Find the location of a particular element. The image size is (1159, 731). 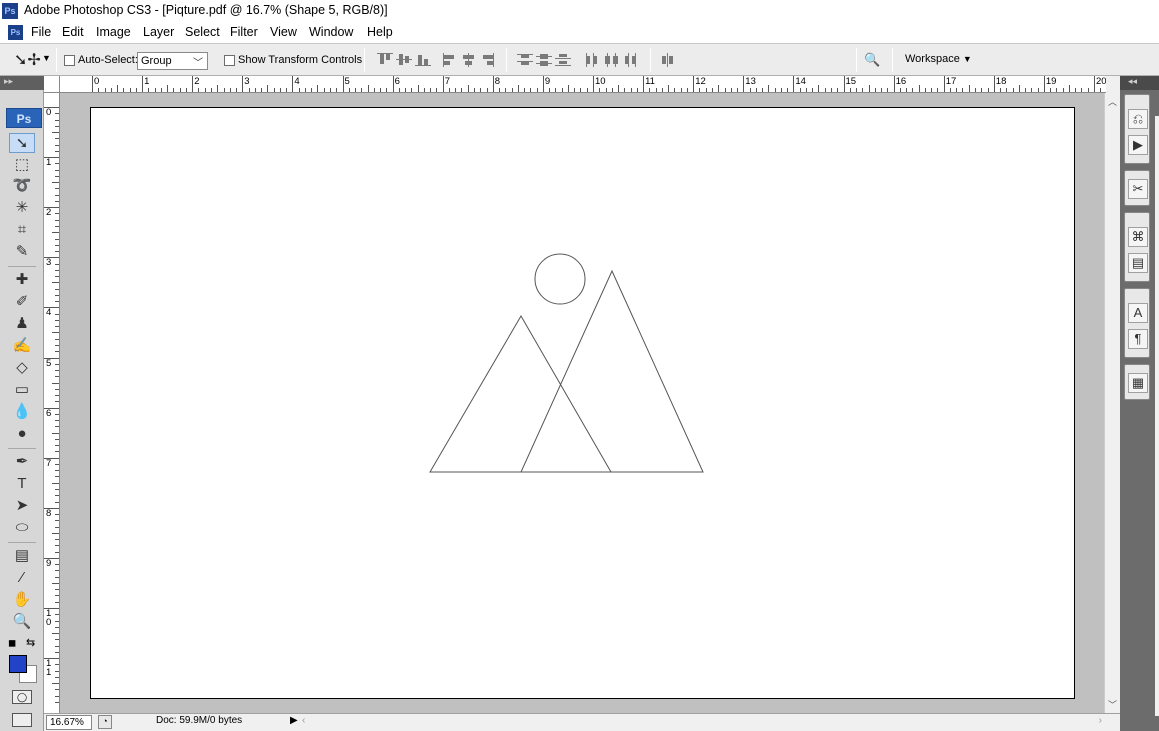

scroll-left-icon: ‹ is located at coordinates (303, 720).